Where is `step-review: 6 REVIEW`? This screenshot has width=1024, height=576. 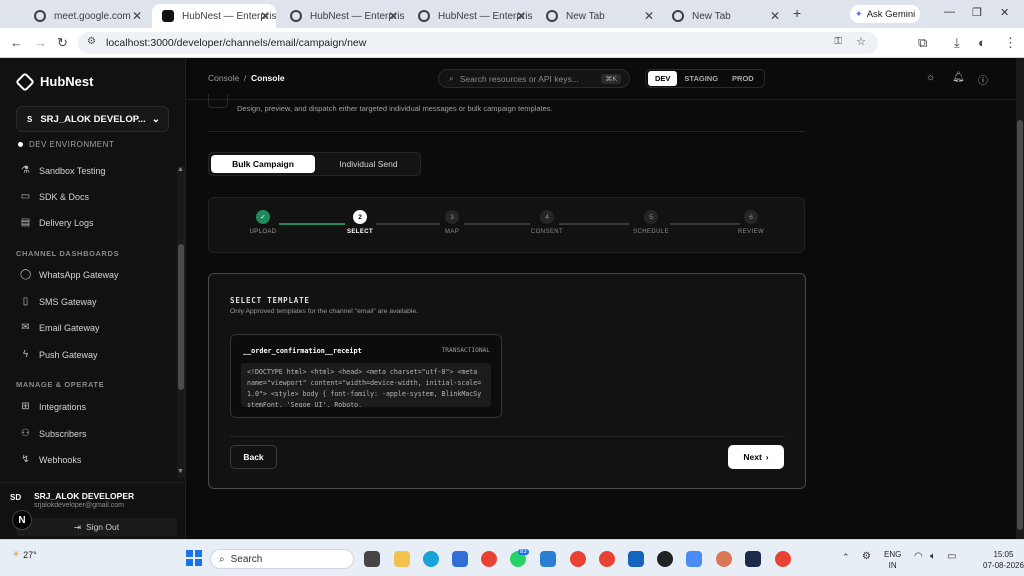
step-review: 6 REVIEW is located at coordinates (751, 222).